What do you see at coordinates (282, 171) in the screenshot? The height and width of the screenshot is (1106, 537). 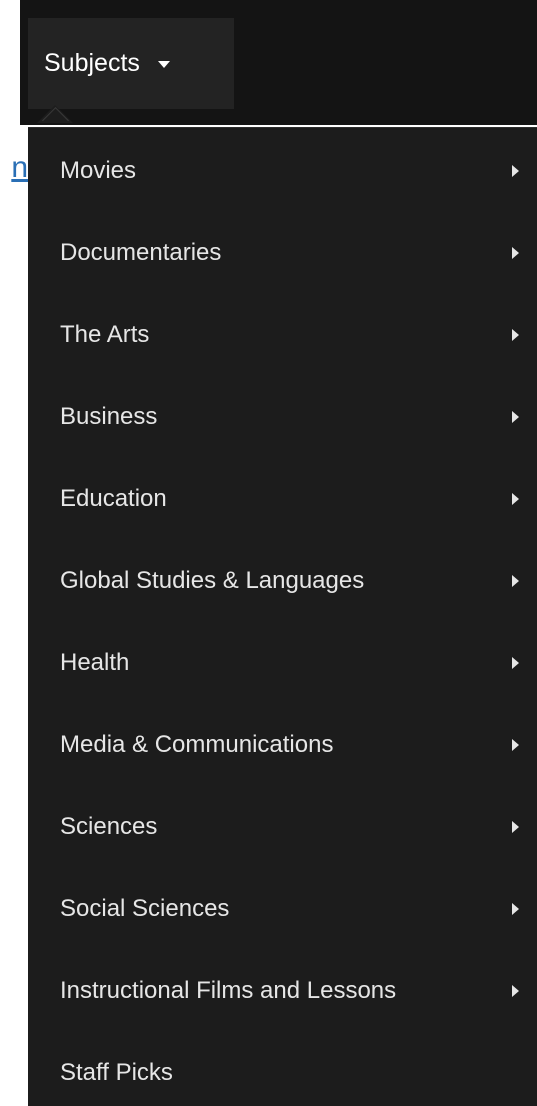 I see `menu-item-movies: Movies` at bounding box center [282, 171].